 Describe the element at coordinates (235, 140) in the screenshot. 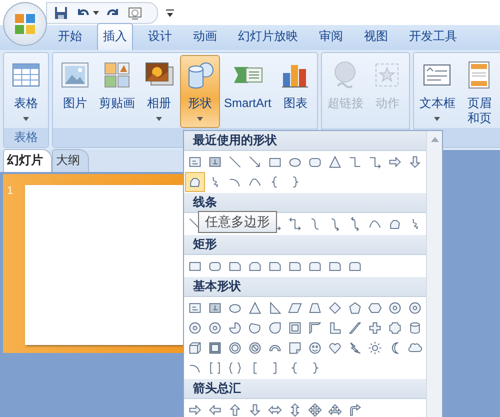

I see `section-title: 最近使用的形状` at that location.